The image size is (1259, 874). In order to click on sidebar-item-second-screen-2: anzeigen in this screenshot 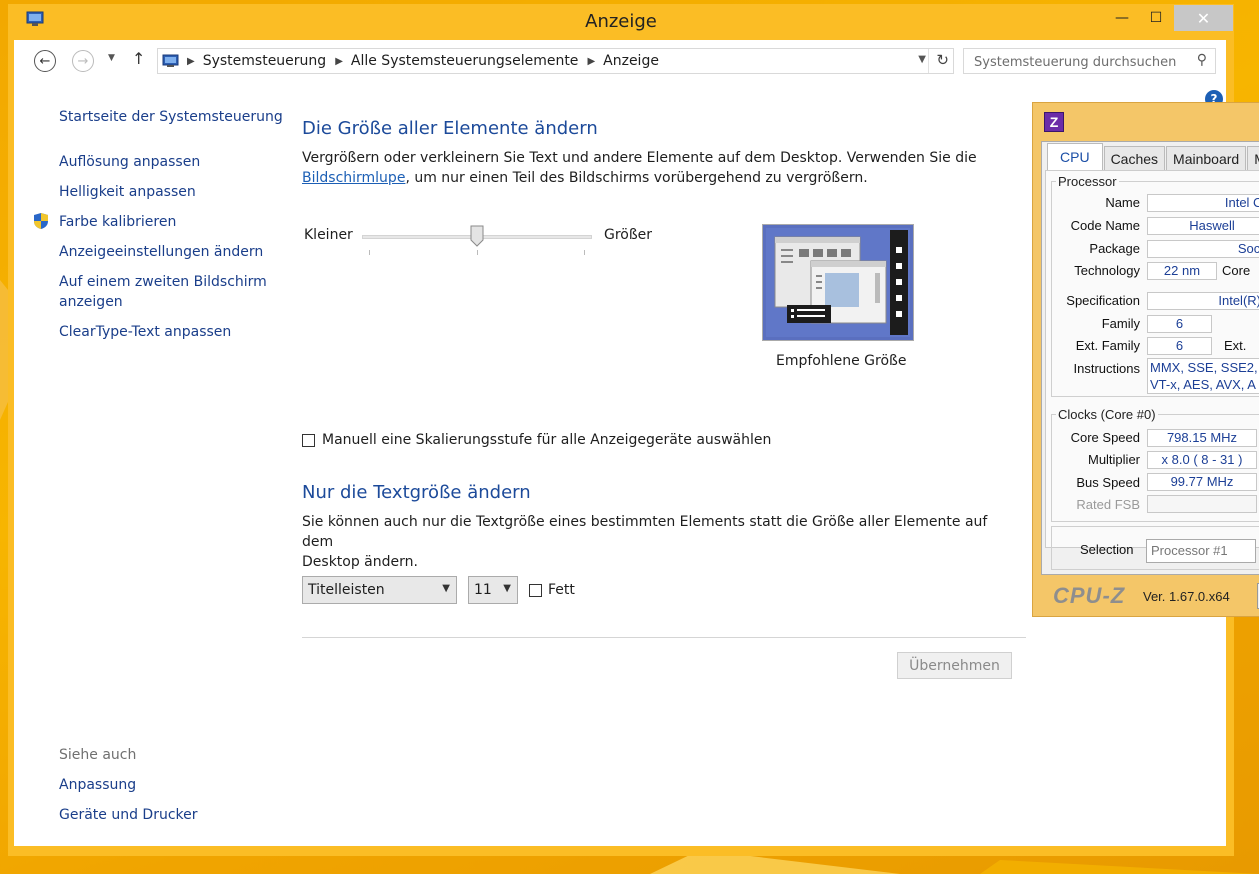, I will do `click(91, 302)`.